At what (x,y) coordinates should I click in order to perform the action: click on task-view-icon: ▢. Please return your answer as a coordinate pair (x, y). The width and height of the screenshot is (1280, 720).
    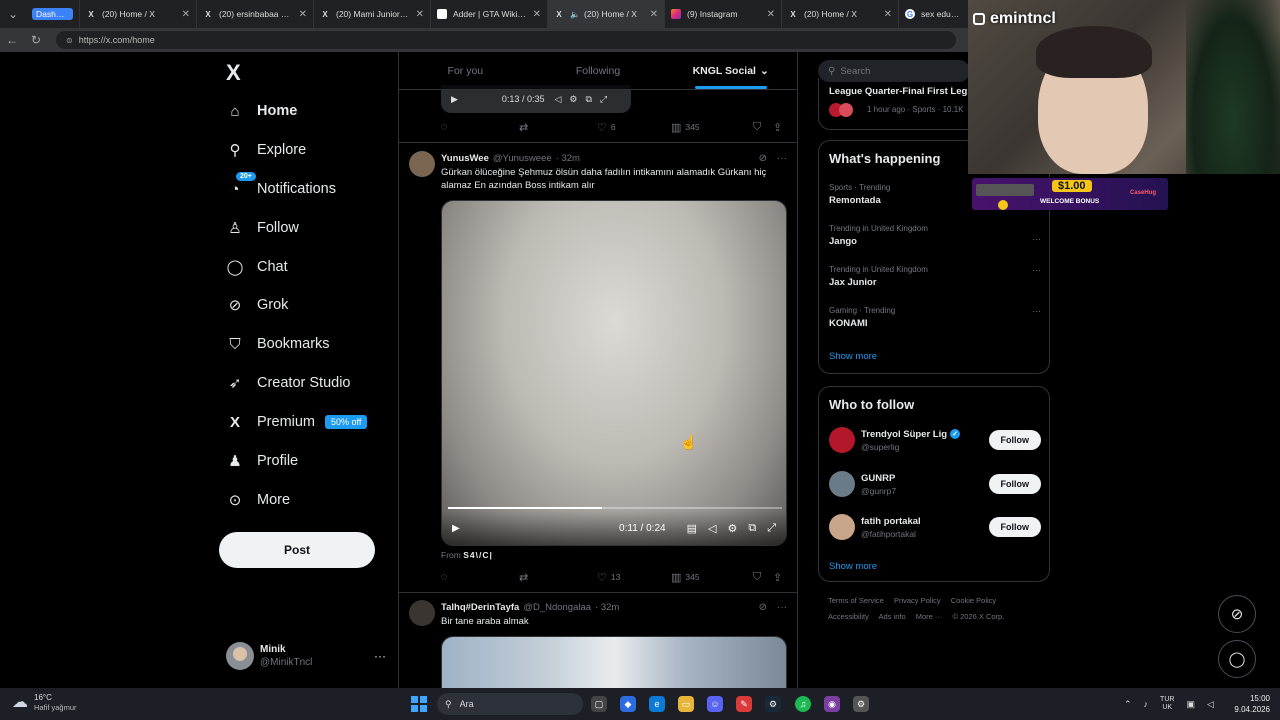
    Looking at the image, I should click on (599, 704).